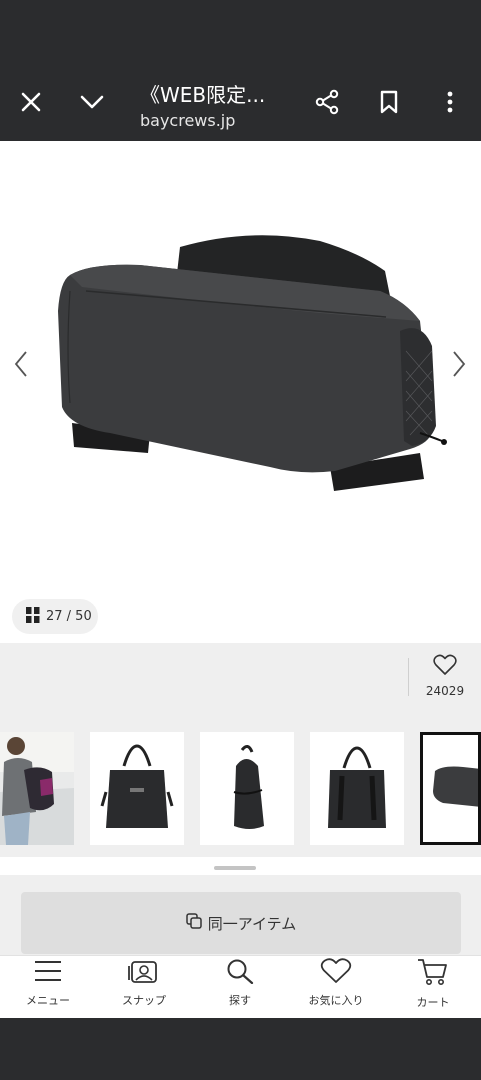  I want to click on nav-cart-label: カート, so click(433, 1002).